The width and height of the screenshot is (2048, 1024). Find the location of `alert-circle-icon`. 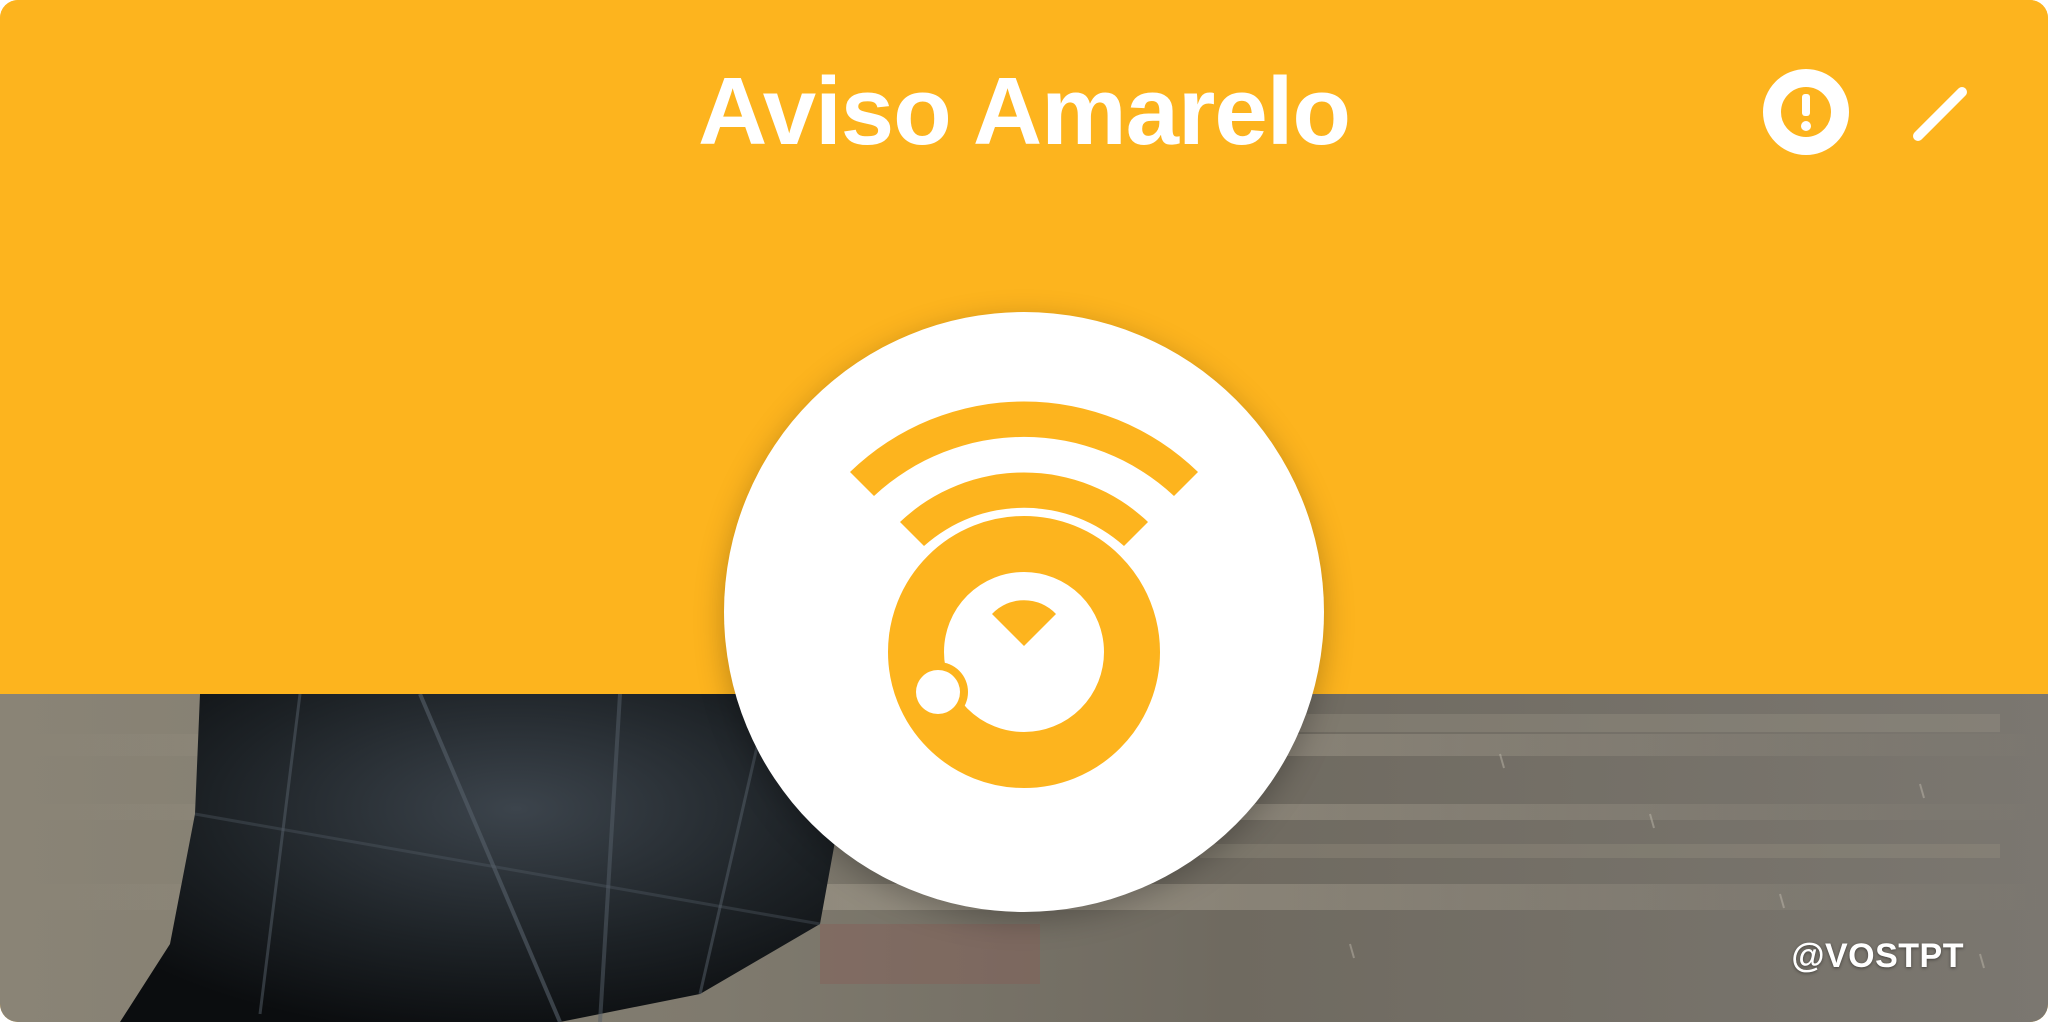

alert-circle-icon is located at coordinates (1806, 112).